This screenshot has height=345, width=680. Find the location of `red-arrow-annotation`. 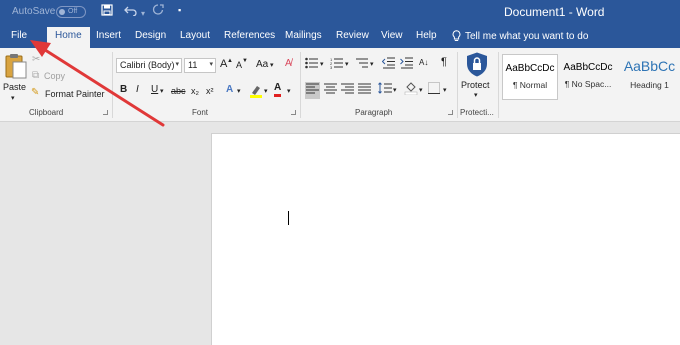

red-arrow-annotation is located at coordinates (97, 83).